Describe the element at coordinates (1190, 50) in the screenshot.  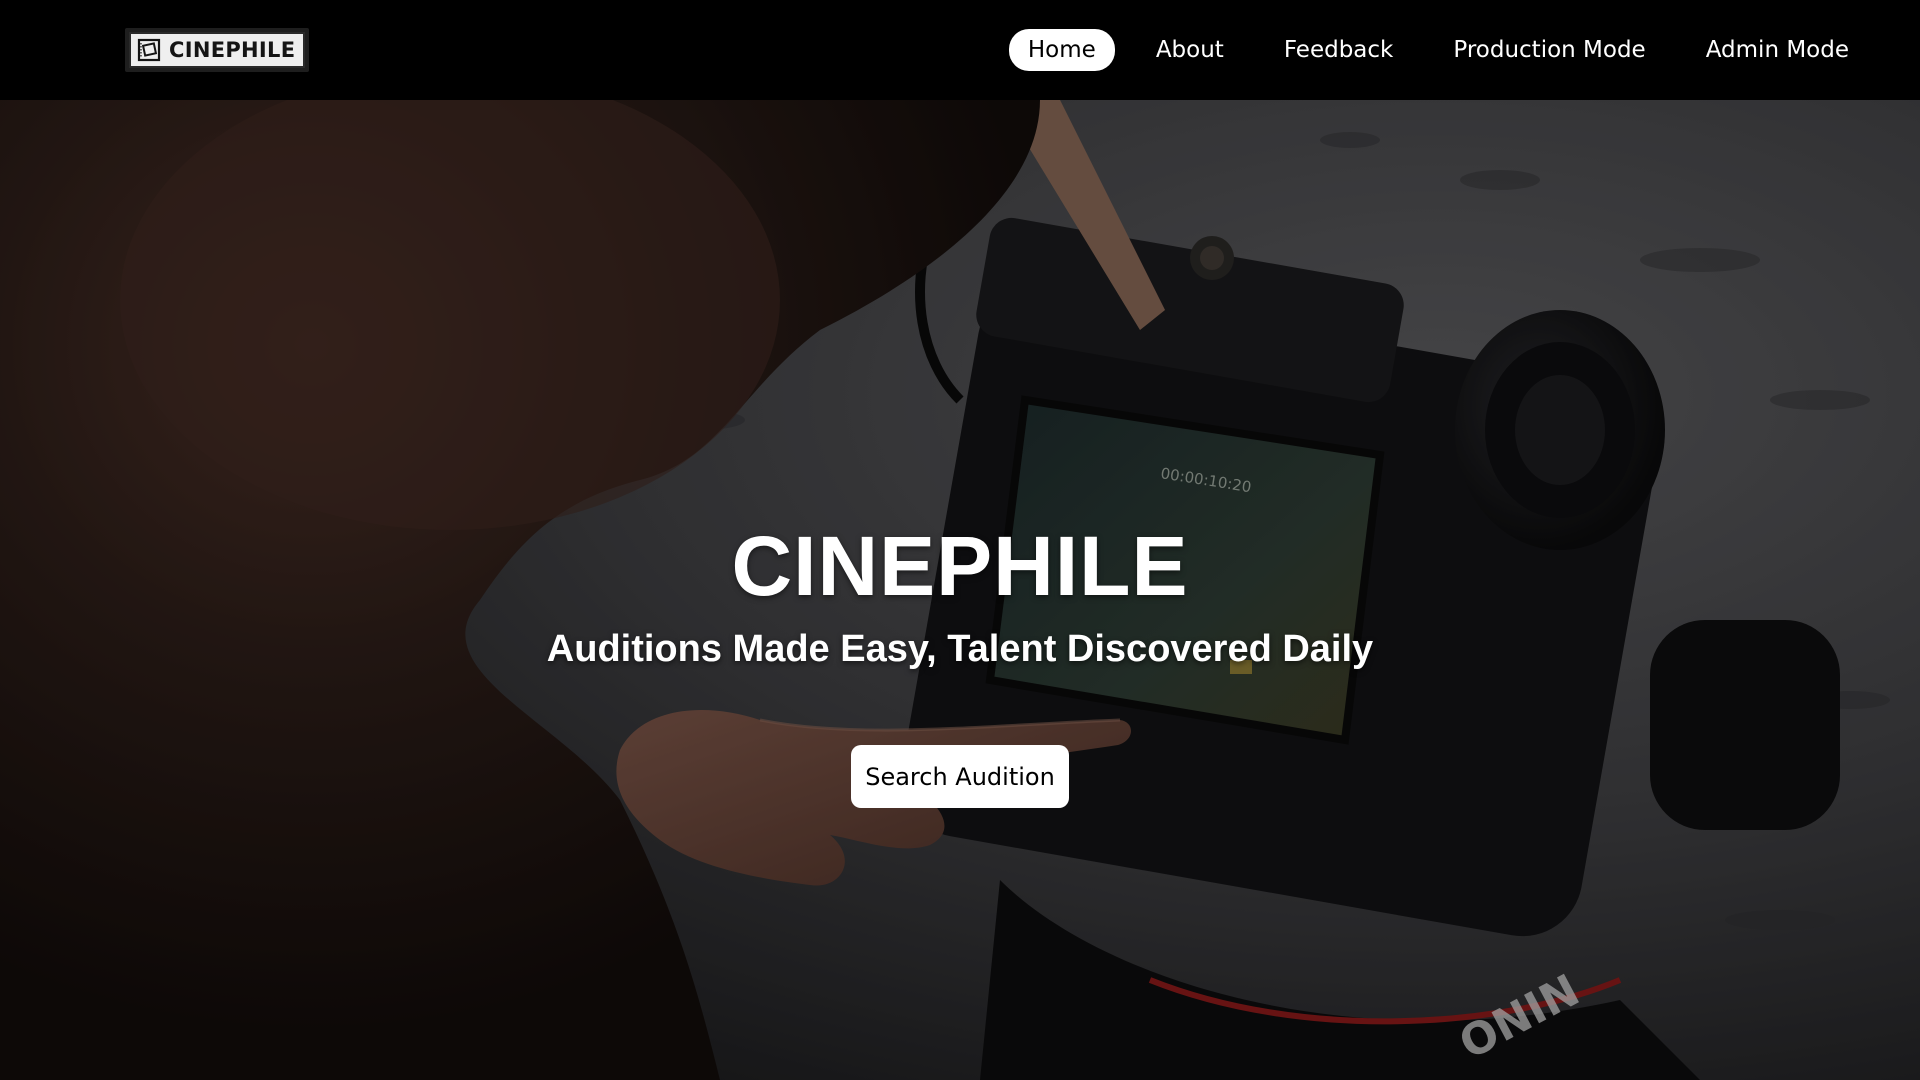
I see `nav-about: About` at that location.